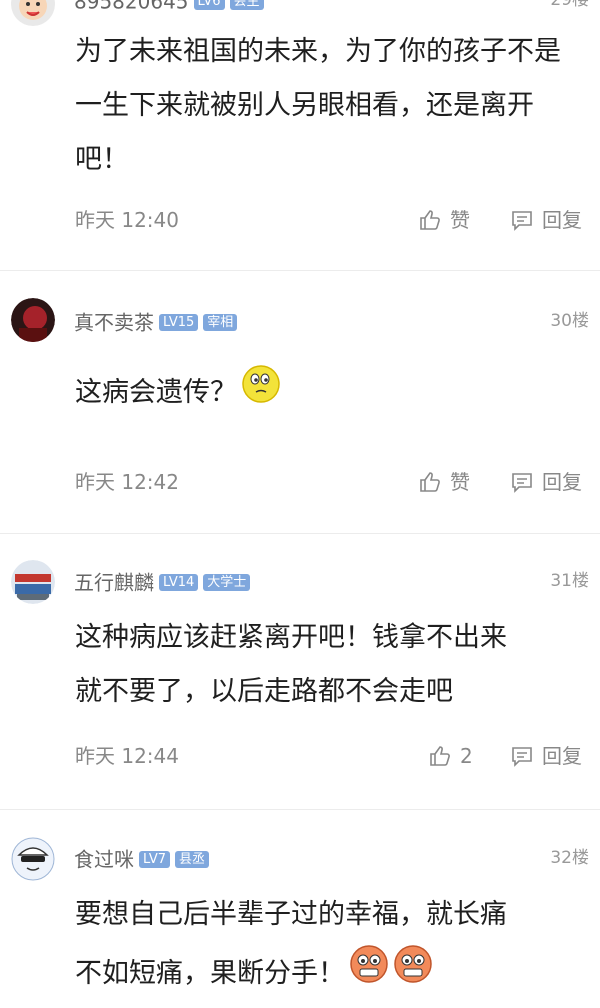 This screenshot has height=1008, width=600. What do you see at coordinates (261, 393) in the screenshot?
I see `thinking-face-icon` at bounding box center [261, 393].